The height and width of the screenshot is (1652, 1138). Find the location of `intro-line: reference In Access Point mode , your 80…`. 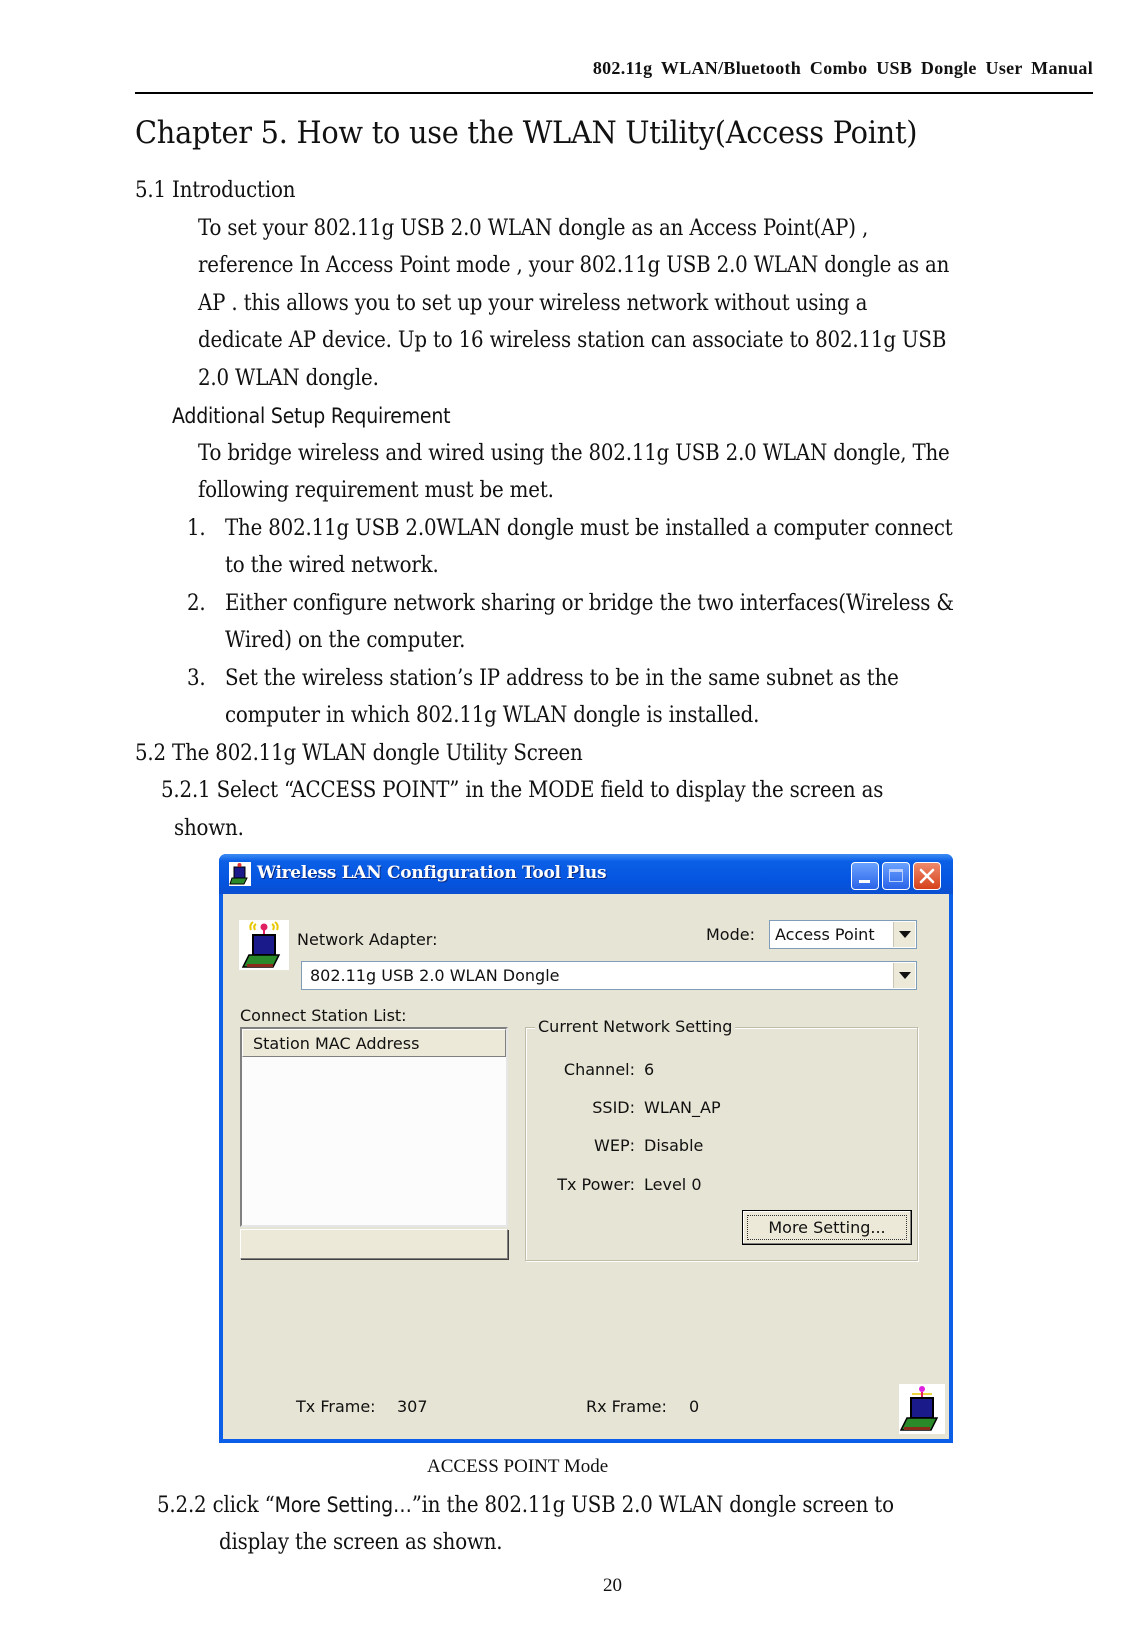

intro-line: reference In Access Point mode , your 80… is located at coordinates (574, 265).